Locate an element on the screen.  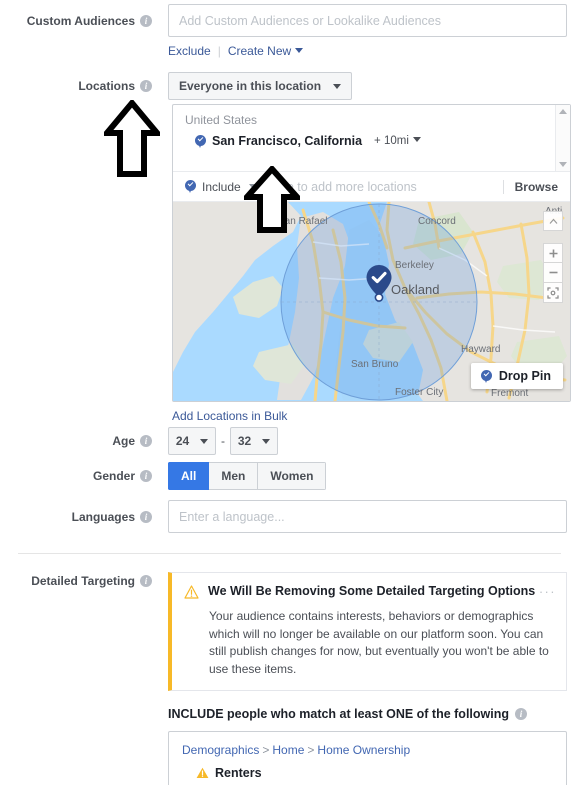
map-zoom-controls is located at coordinates (553, 273).